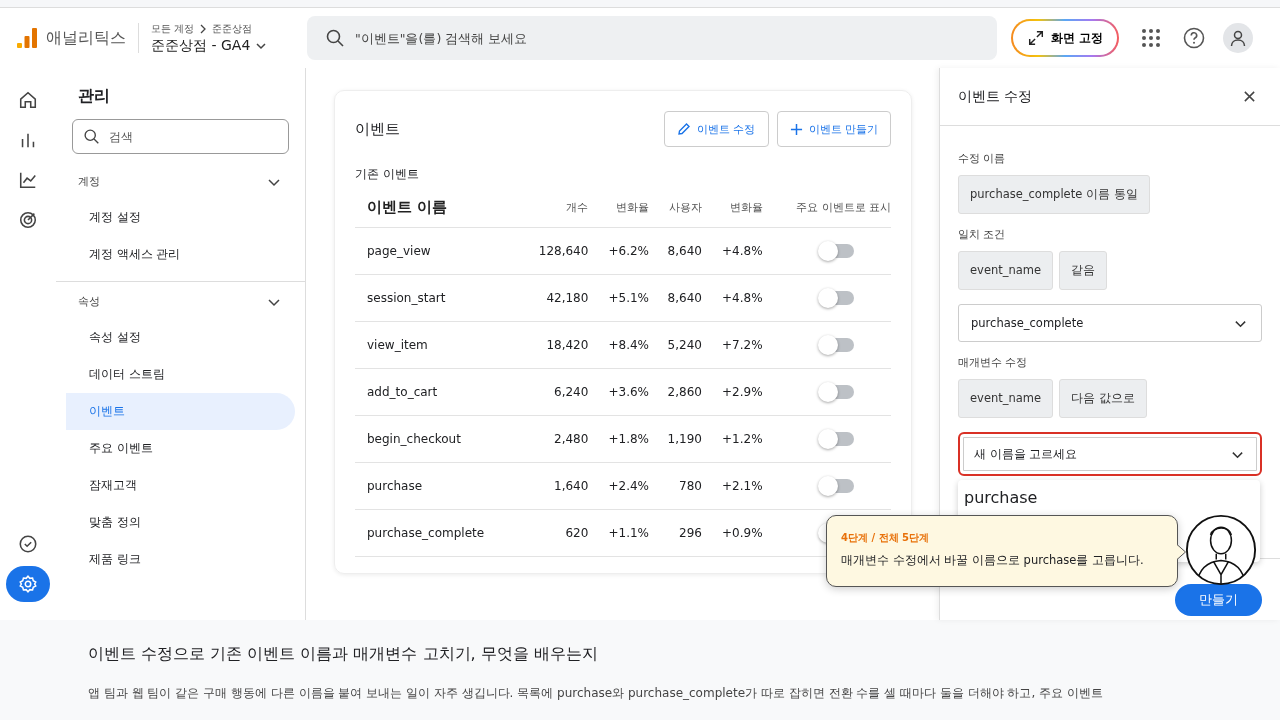 This screenshot has width=1280, height=720. I want to click on section-header: 계정, so click(180, 180).